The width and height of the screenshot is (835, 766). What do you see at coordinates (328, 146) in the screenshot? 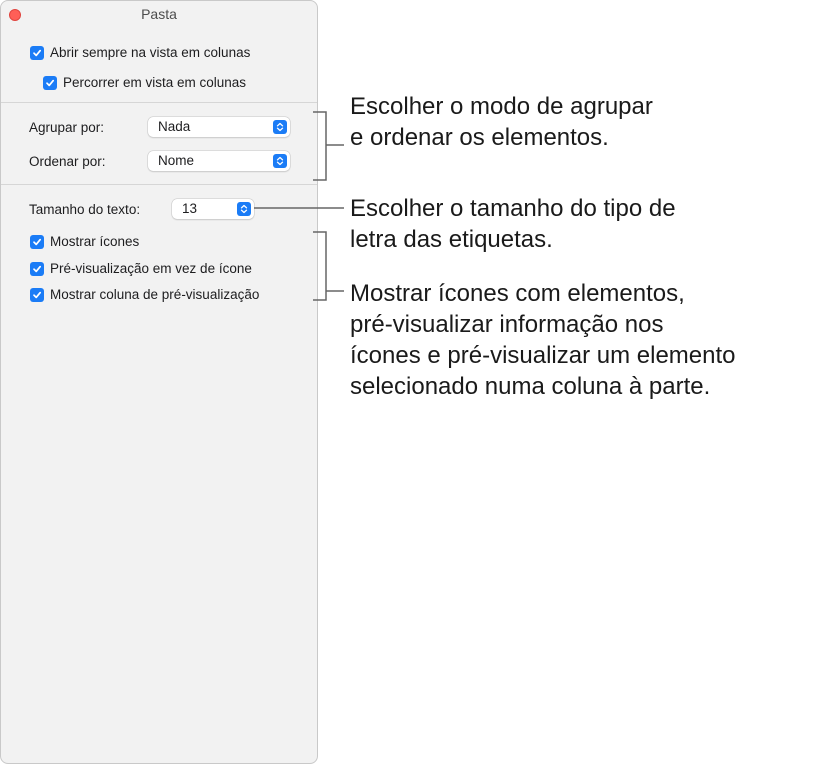
I see `grouping-bracket` at bounding box center [328, 146].